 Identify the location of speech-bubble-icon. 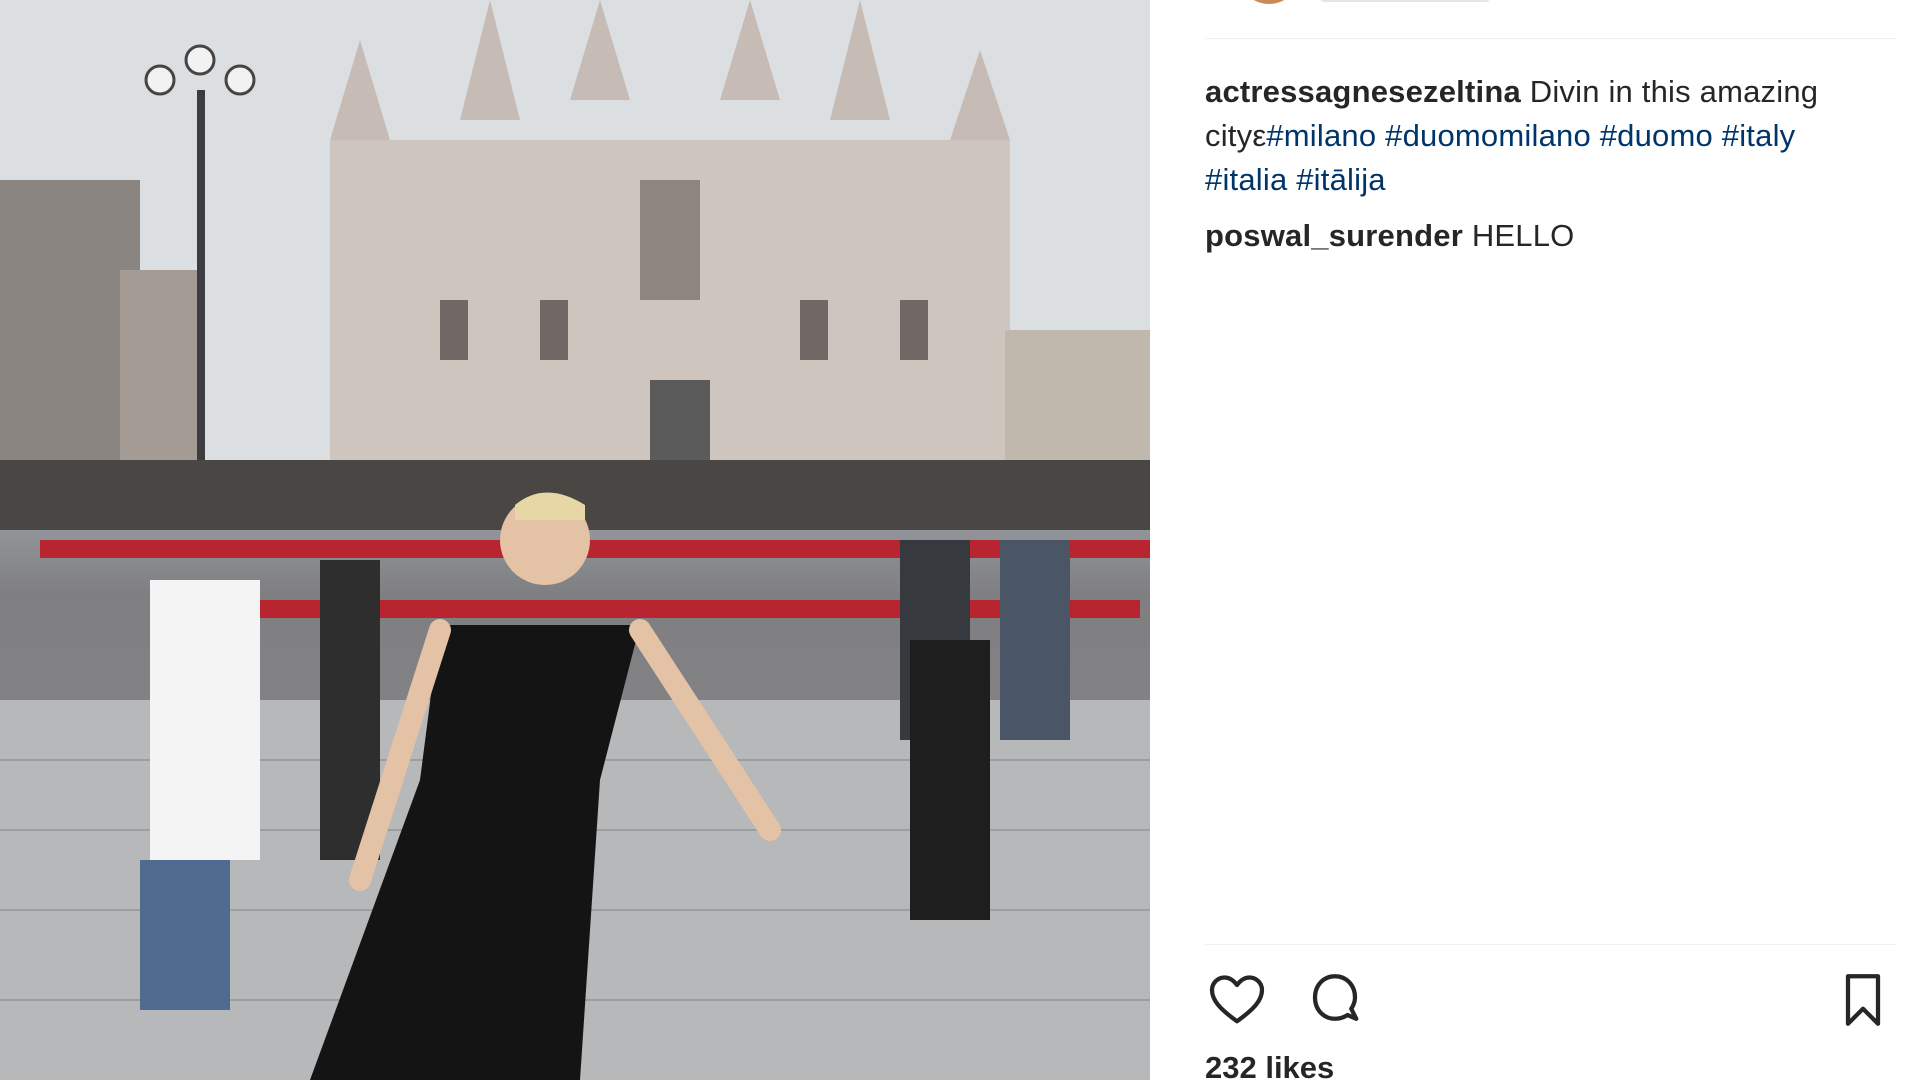
(1335, 997).